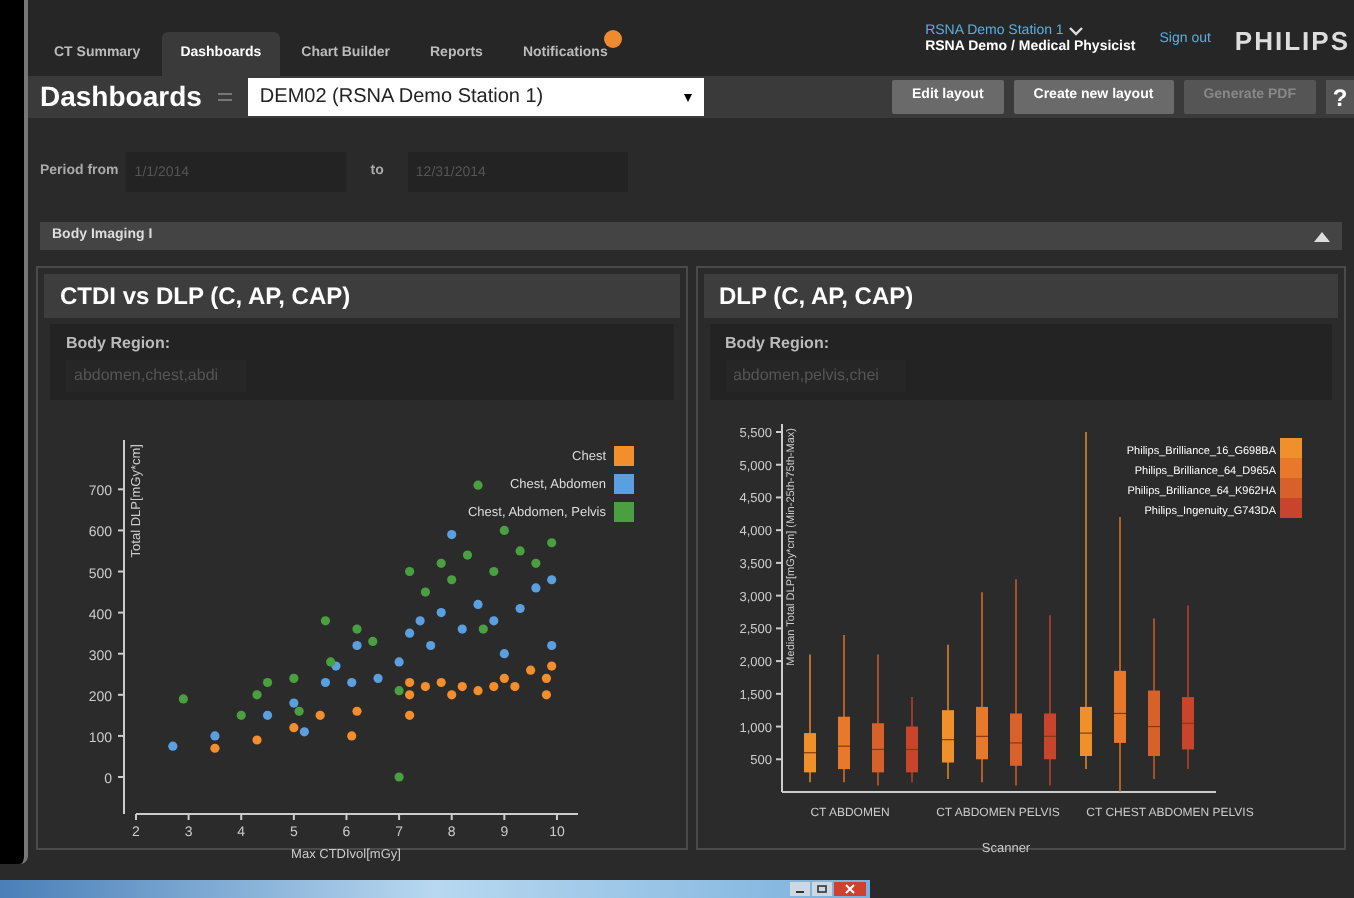 Image resolution: width=1354 pixels, height=898 pixels. Describe the element at coordinates (1322, 236) in the screenshot. I see `collapse-arrow-icon` at that location.